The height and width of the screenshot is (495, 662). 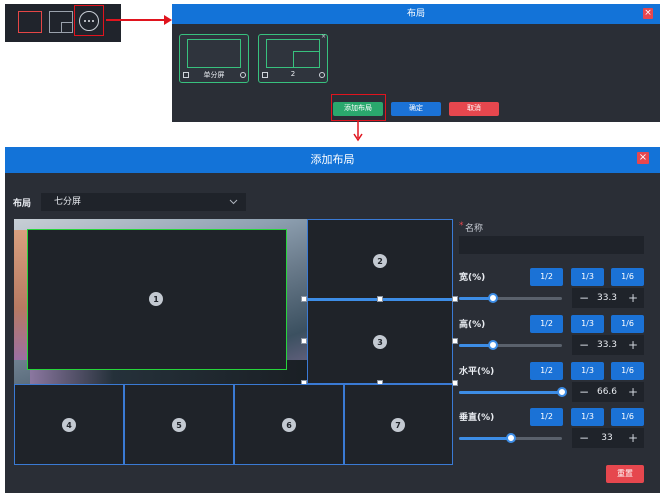 I want to click on control-label: 水平(%), so click(x=477, y=372).